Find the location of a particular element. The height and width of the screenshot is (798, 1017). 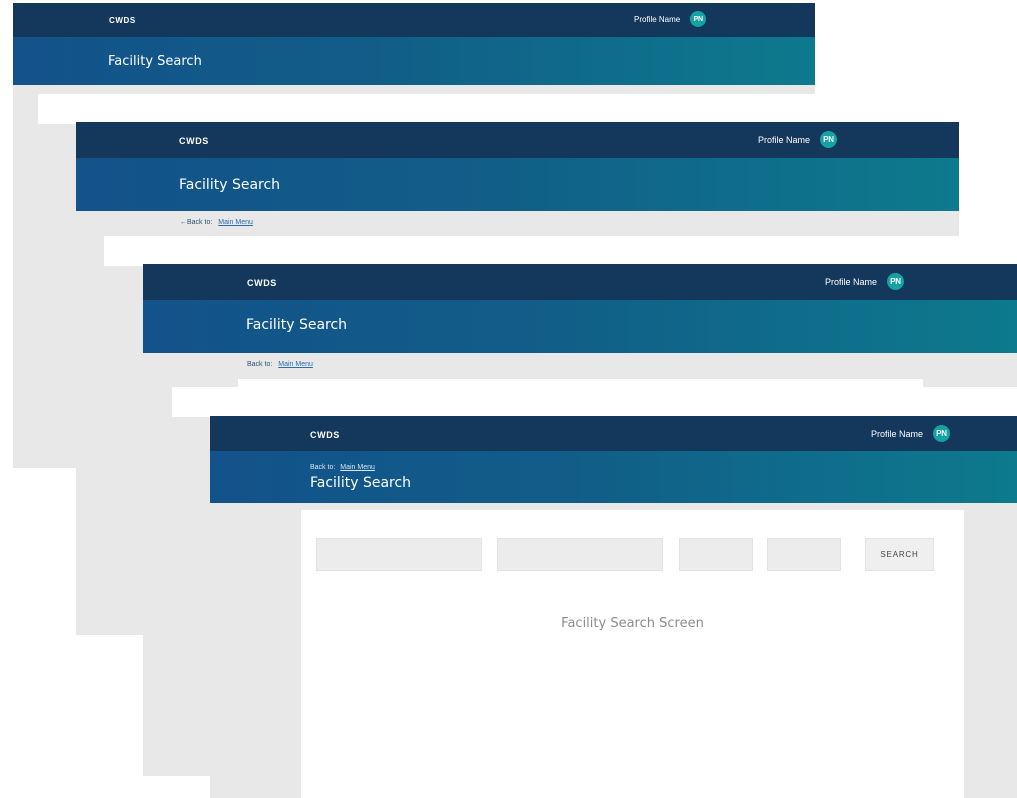

screen-placeholder-label: Facility Search Screen is located at coordinates (632, 623).